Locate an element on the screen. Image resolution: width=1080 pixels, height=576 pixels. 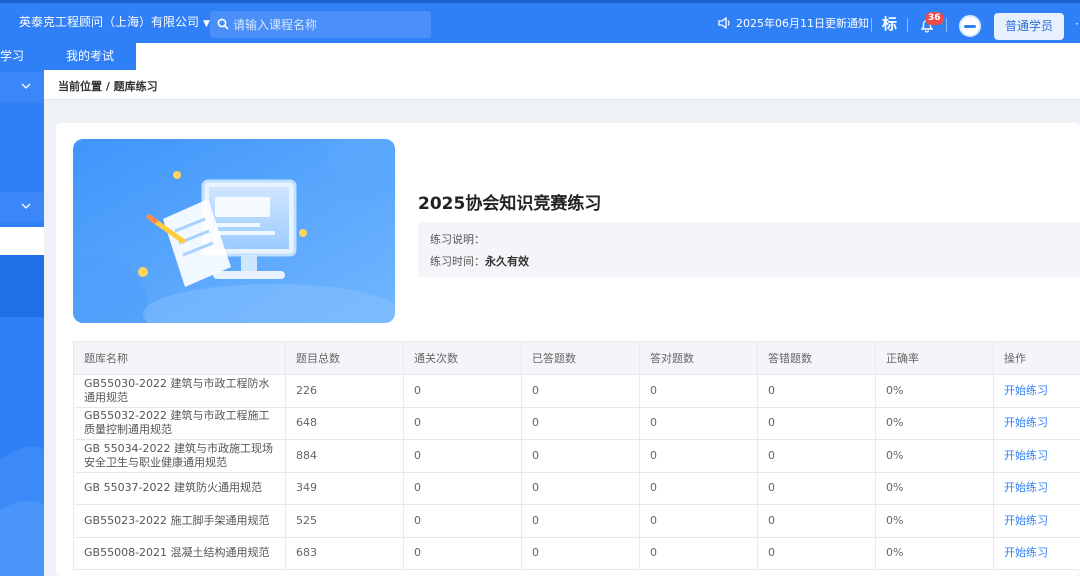
chevron-down-icon is located at coordinates (26, 86).